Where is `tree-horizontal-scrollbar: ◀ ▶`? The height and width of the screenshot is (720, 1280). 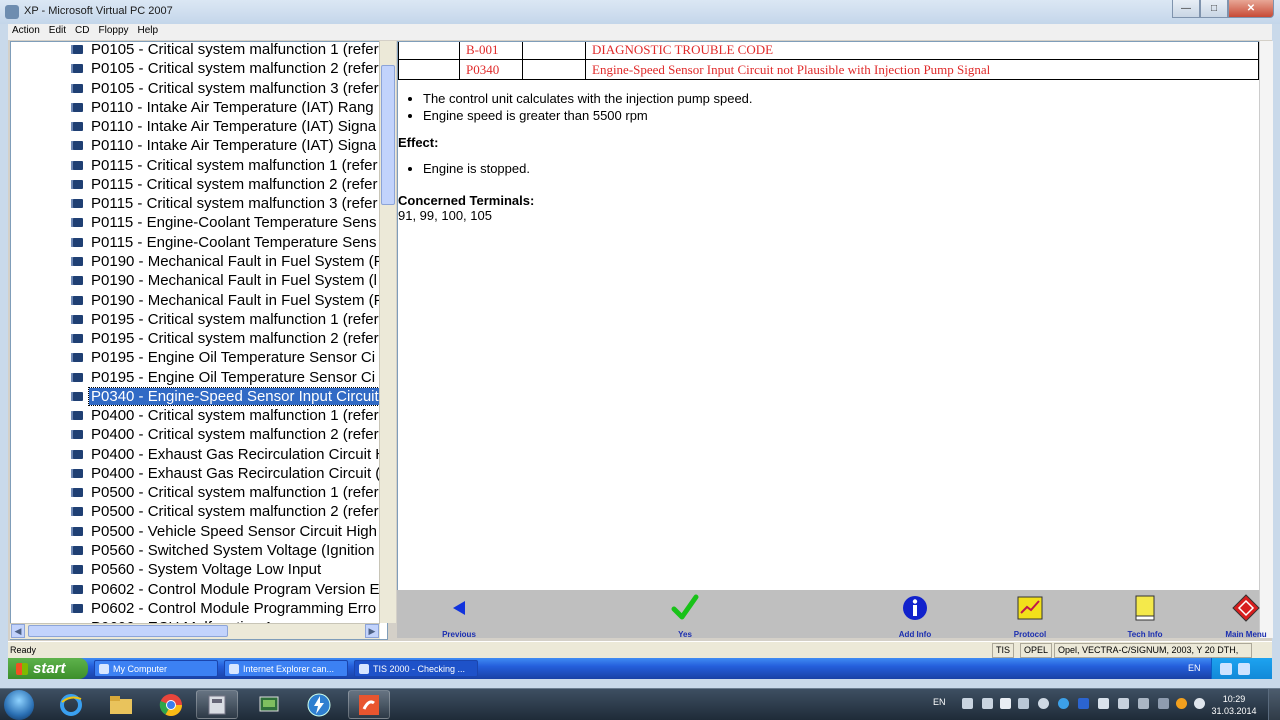 tree-horizontal-scrollbar: ◀ ▶ is located at coordinates (195, 631).